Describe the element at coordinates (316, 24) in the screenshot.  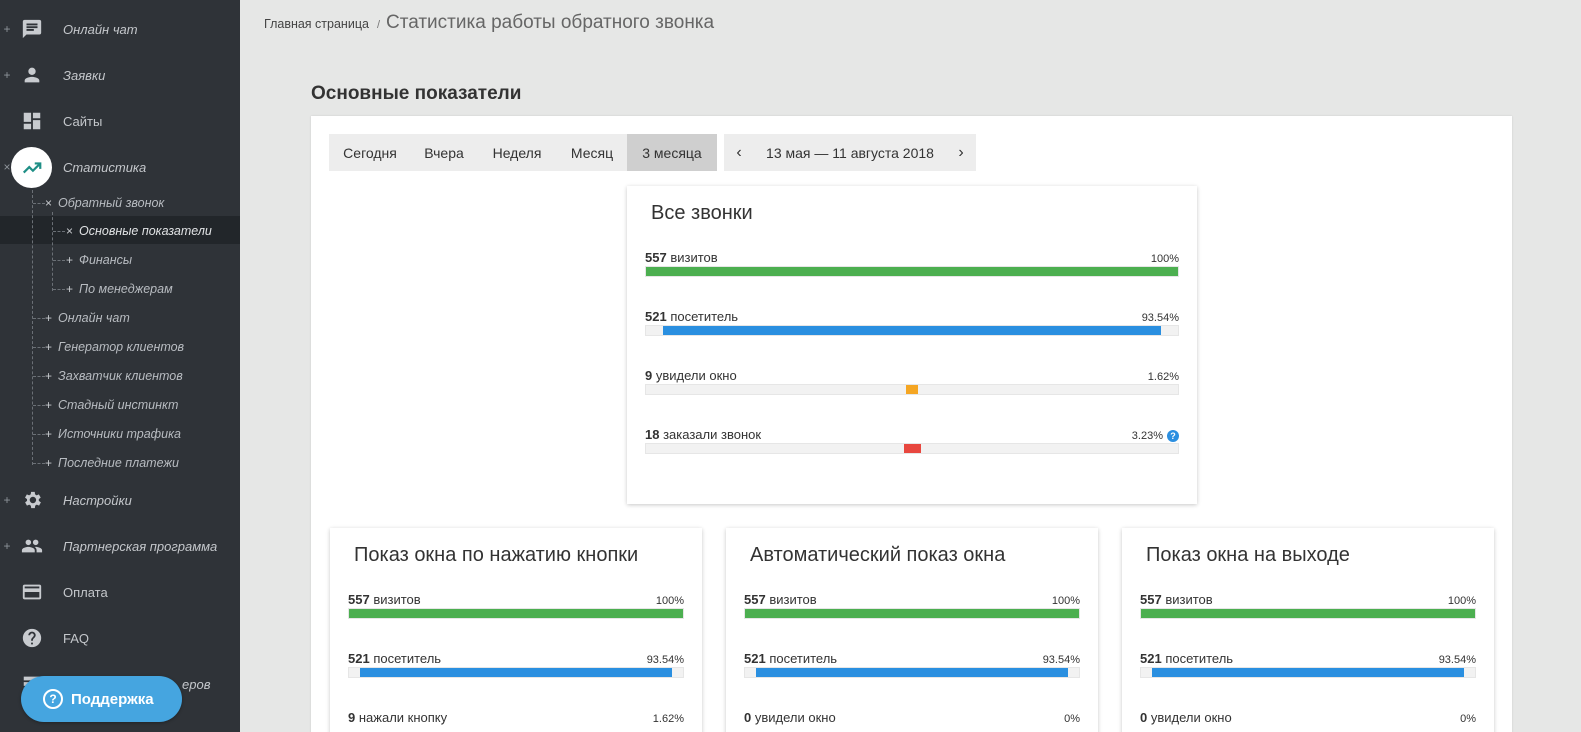
I see `breadcrumb-home-link: Главная страница` at that location.